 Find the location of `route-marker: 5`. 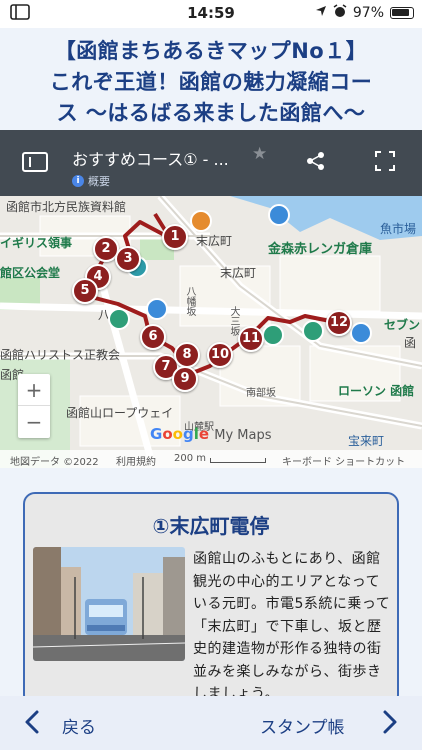

route-marker: 5 is located at coordinates (85, 291).